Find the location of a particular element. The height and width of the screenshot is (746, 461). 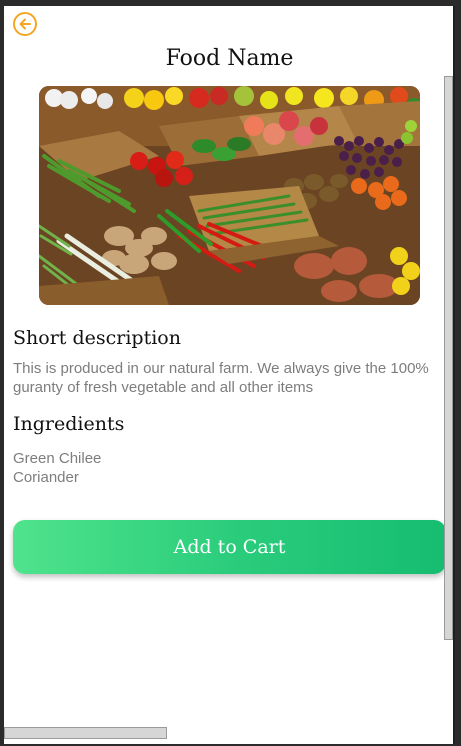

vertical-scrollbar is located at coordinates (448, 358).